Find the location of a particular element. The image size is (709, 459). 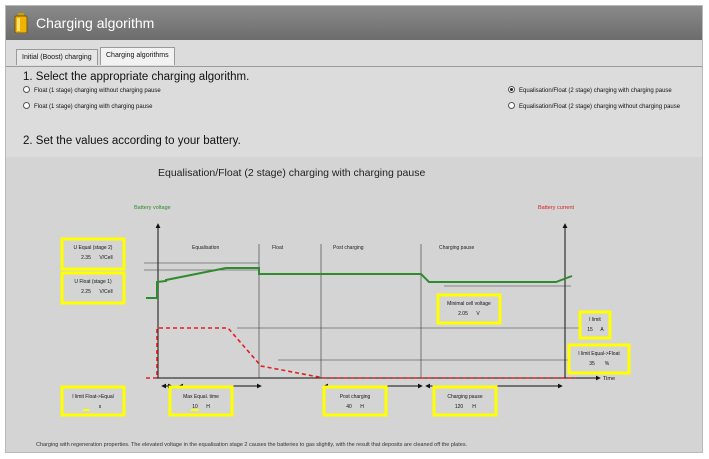

current-curve is located at coordinates (361, 353).